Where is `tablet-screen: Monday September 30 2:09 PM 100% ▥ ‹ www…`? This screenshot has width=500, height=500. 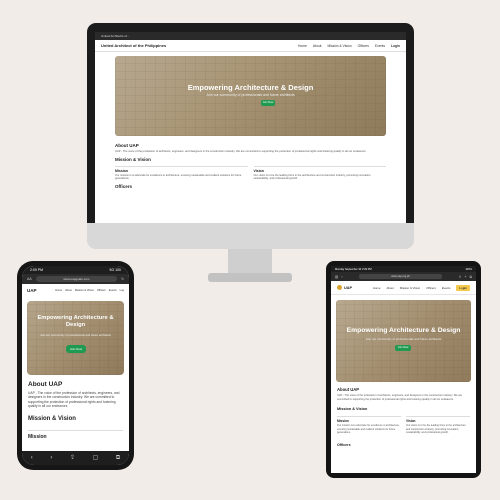
tablet-screen: Monday September 30 2:09 PM 100% ▥ ‹ www… is located at coordinates (403, 369).